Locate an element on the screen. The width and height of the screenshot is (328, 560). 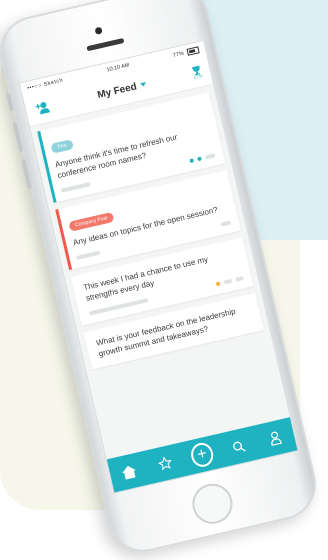
share-icon is located at coordinates (210, 156).